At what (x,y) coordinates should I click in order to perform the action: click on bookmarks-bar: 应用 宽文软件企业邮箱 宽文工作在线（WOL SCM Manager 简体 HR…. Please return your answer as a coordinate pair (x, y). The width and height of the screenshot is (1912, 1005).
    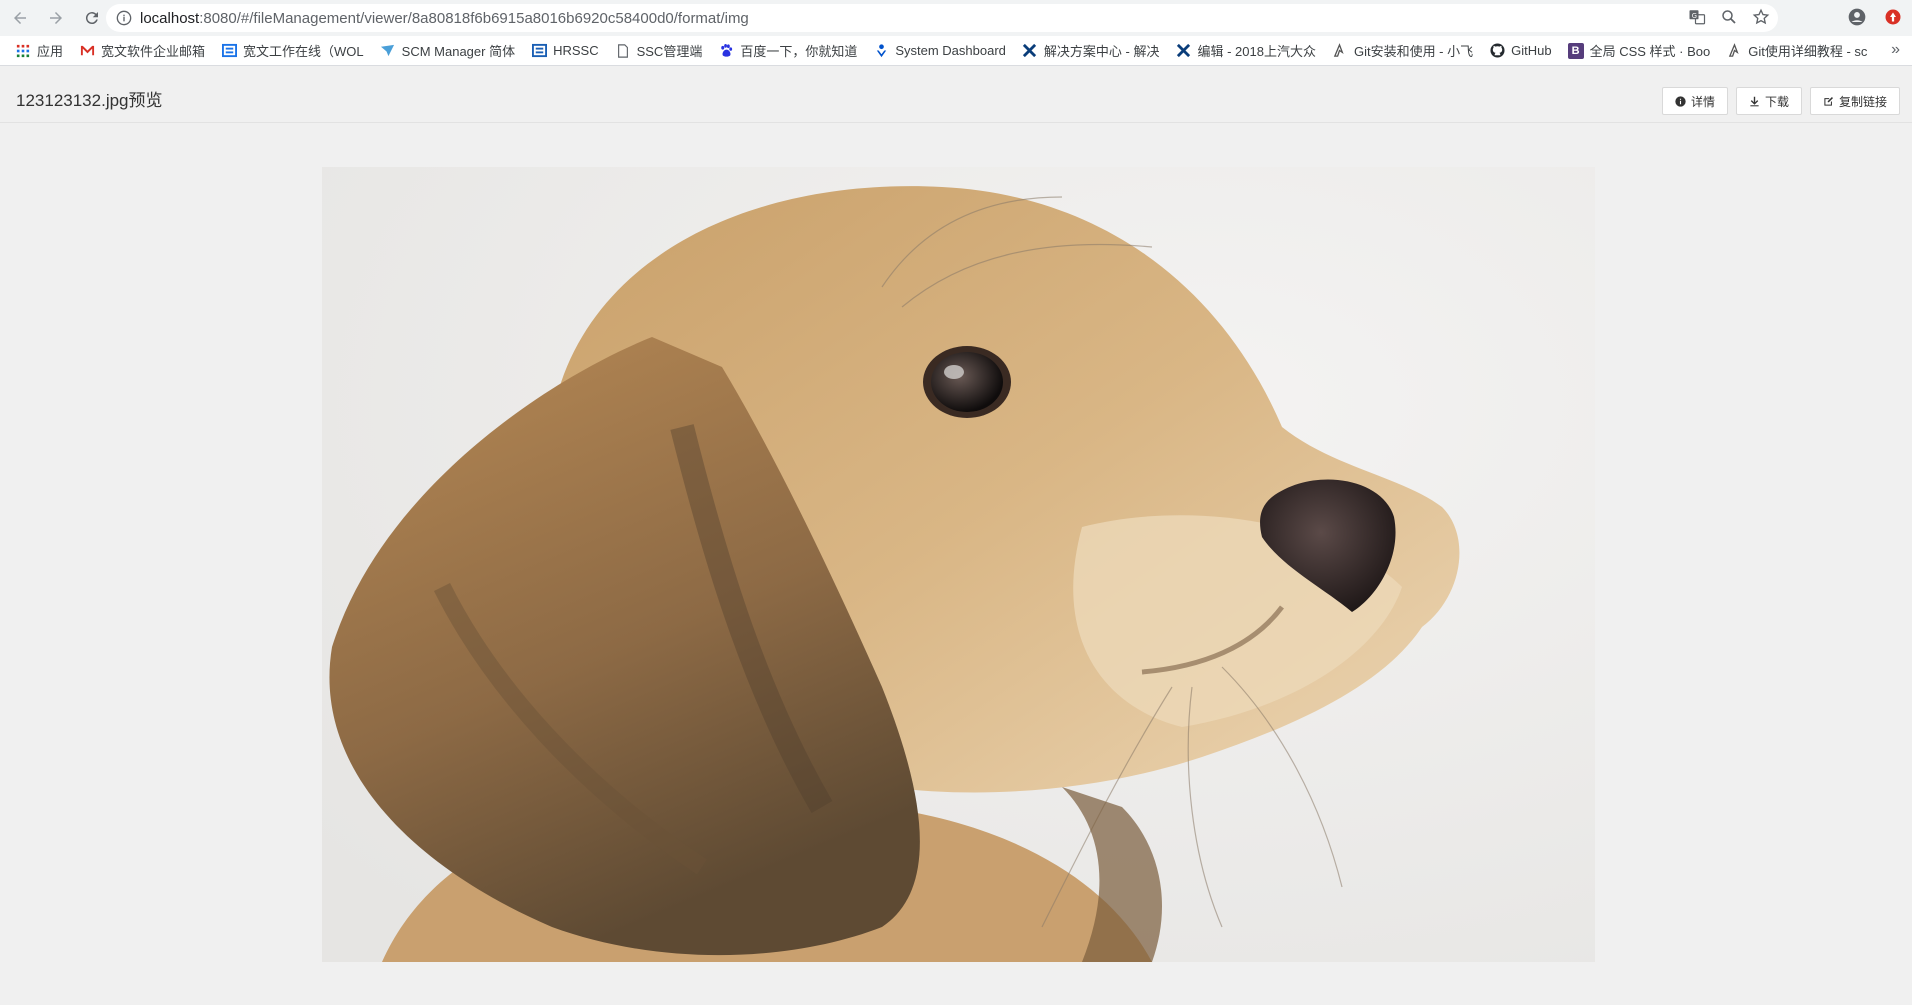
    Looking at the image, I should click on (956, 51).